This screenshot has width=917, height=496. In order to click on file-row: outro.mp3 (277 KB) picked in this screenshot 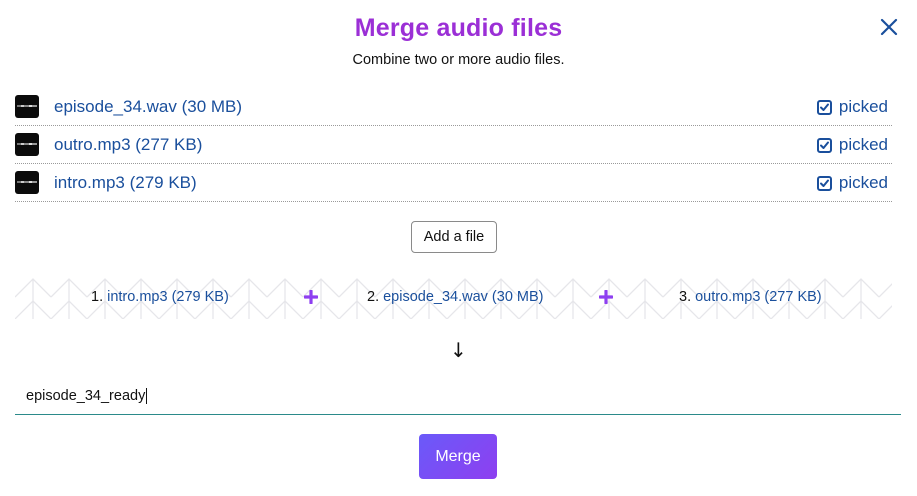, I will do `click(453, 145)`.